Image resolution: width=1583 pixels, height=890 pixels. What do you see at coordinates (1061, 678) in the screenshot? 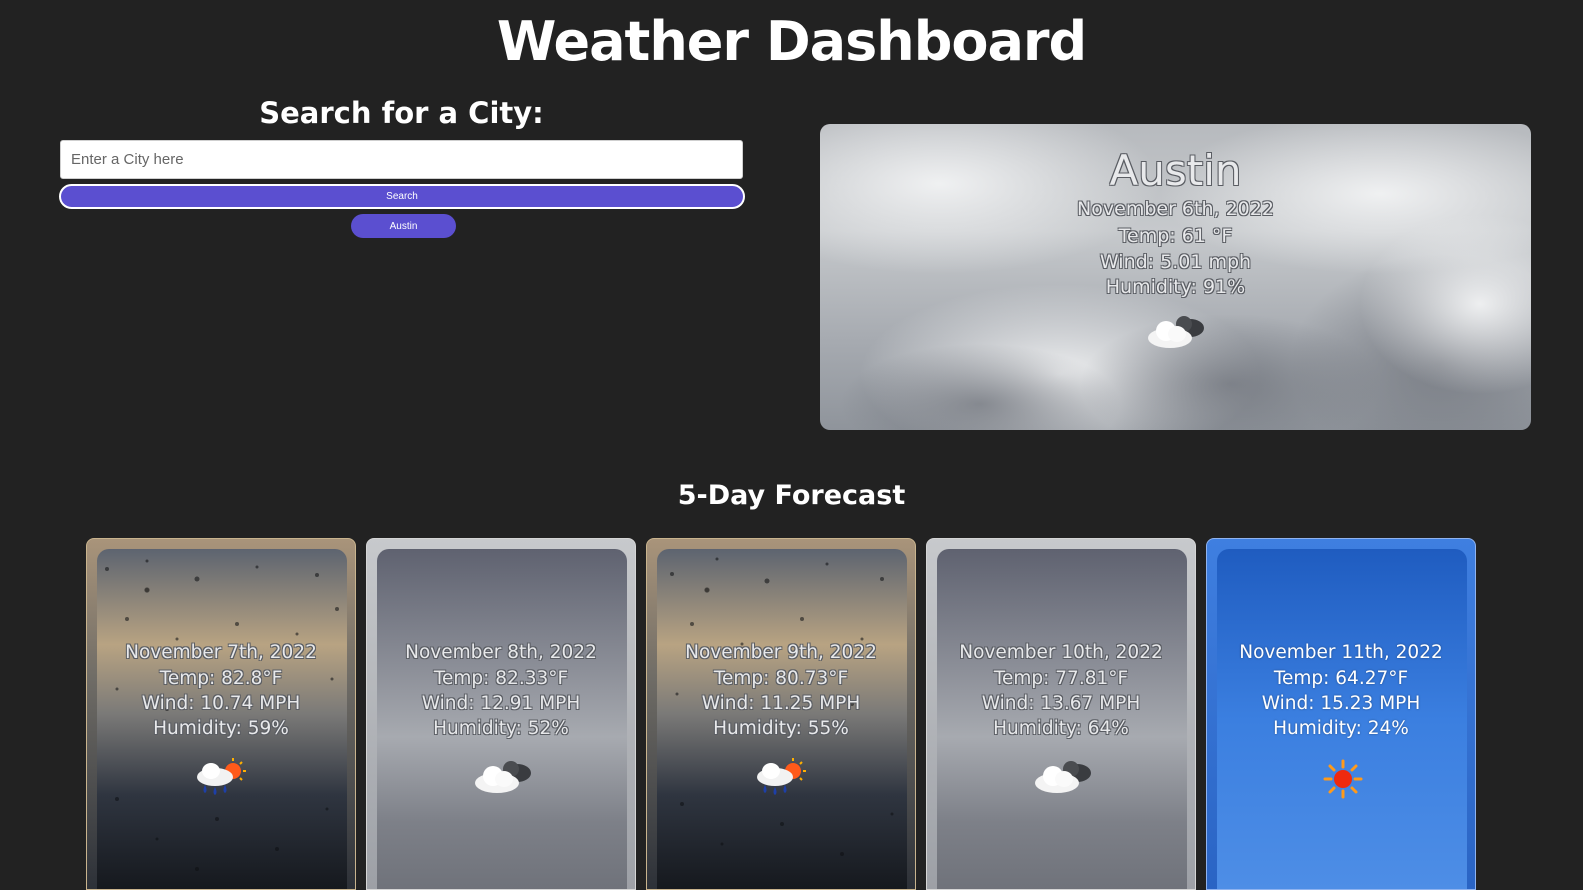
I see `forecast-temp: Temp: 77.81°F` at bounding box center [1061, 678].